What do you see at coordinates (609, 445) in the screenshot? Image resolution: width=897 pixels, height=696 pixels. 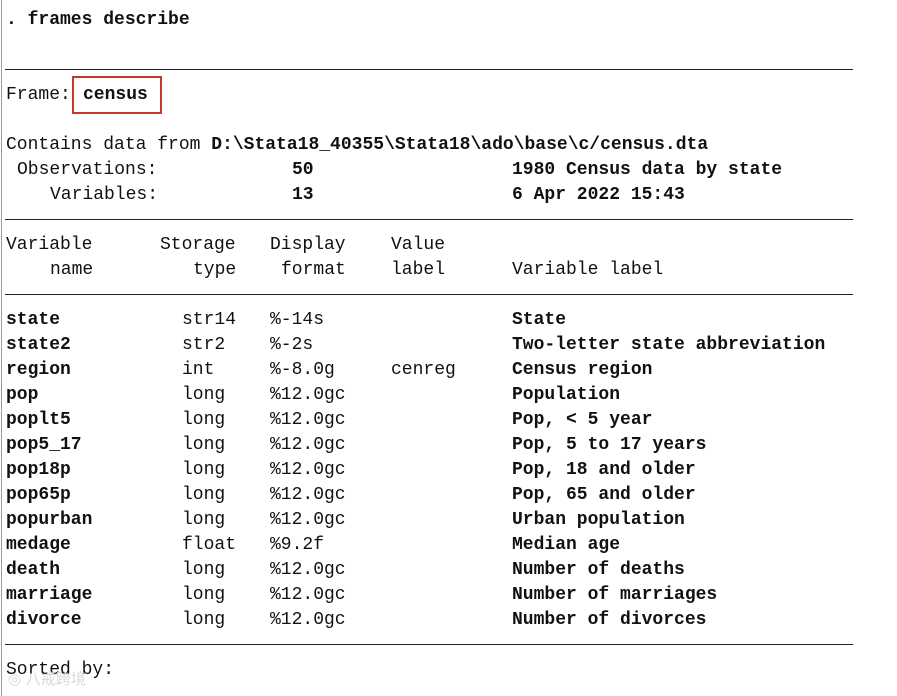 I see `variable-label: Pop, 5 to 17 years` at bounding box center [609, 445].